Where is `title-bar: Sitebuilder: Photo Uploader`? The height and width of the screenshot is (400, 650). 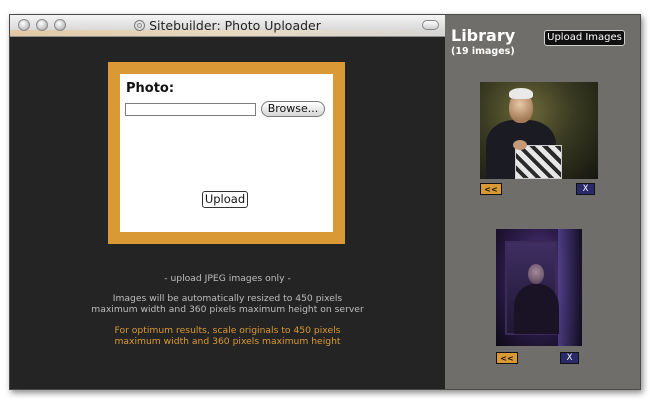 title-bar: Sitebuilder: Photo Uploader is located at coordinates (227, 26).